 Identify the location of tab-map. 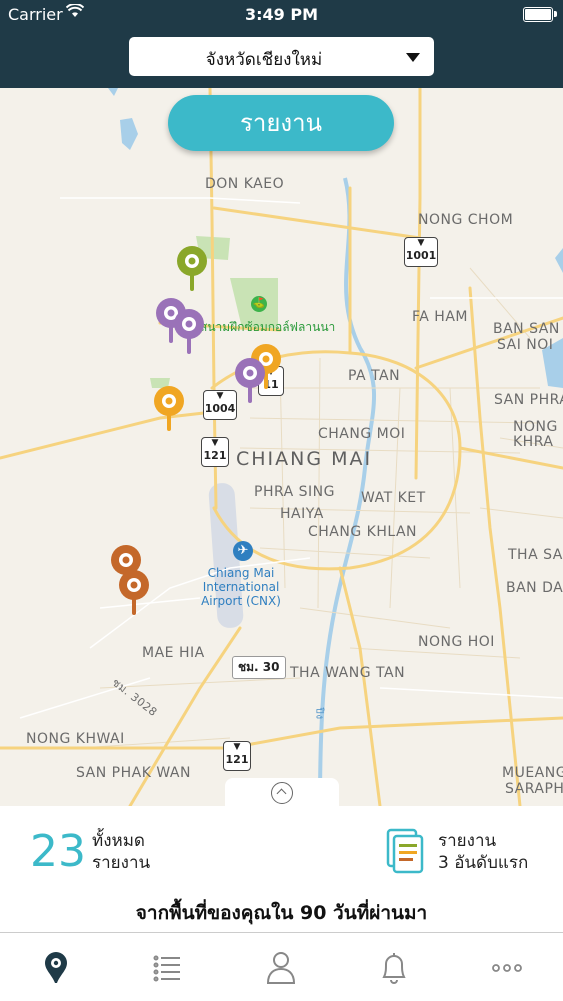
(56, 967).